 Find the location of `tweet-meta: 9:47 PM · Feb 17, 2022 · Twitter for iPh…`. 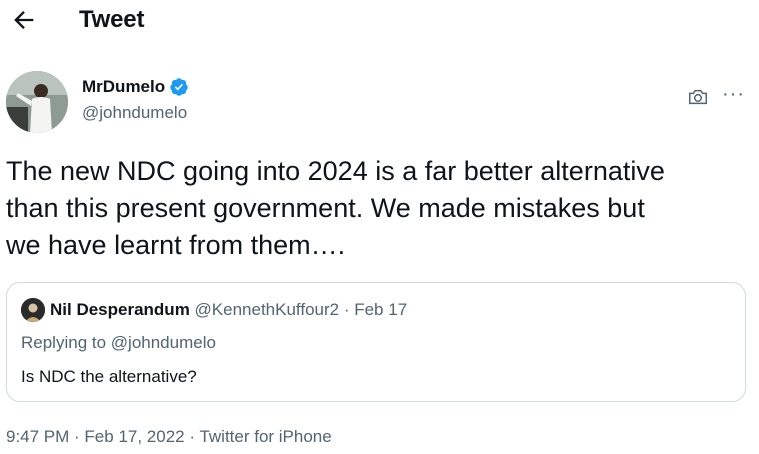

tweet-meta: 9:47 PM · Feb 17, 2022 · Twitter for iPh… is located at coordinates (169, 437).